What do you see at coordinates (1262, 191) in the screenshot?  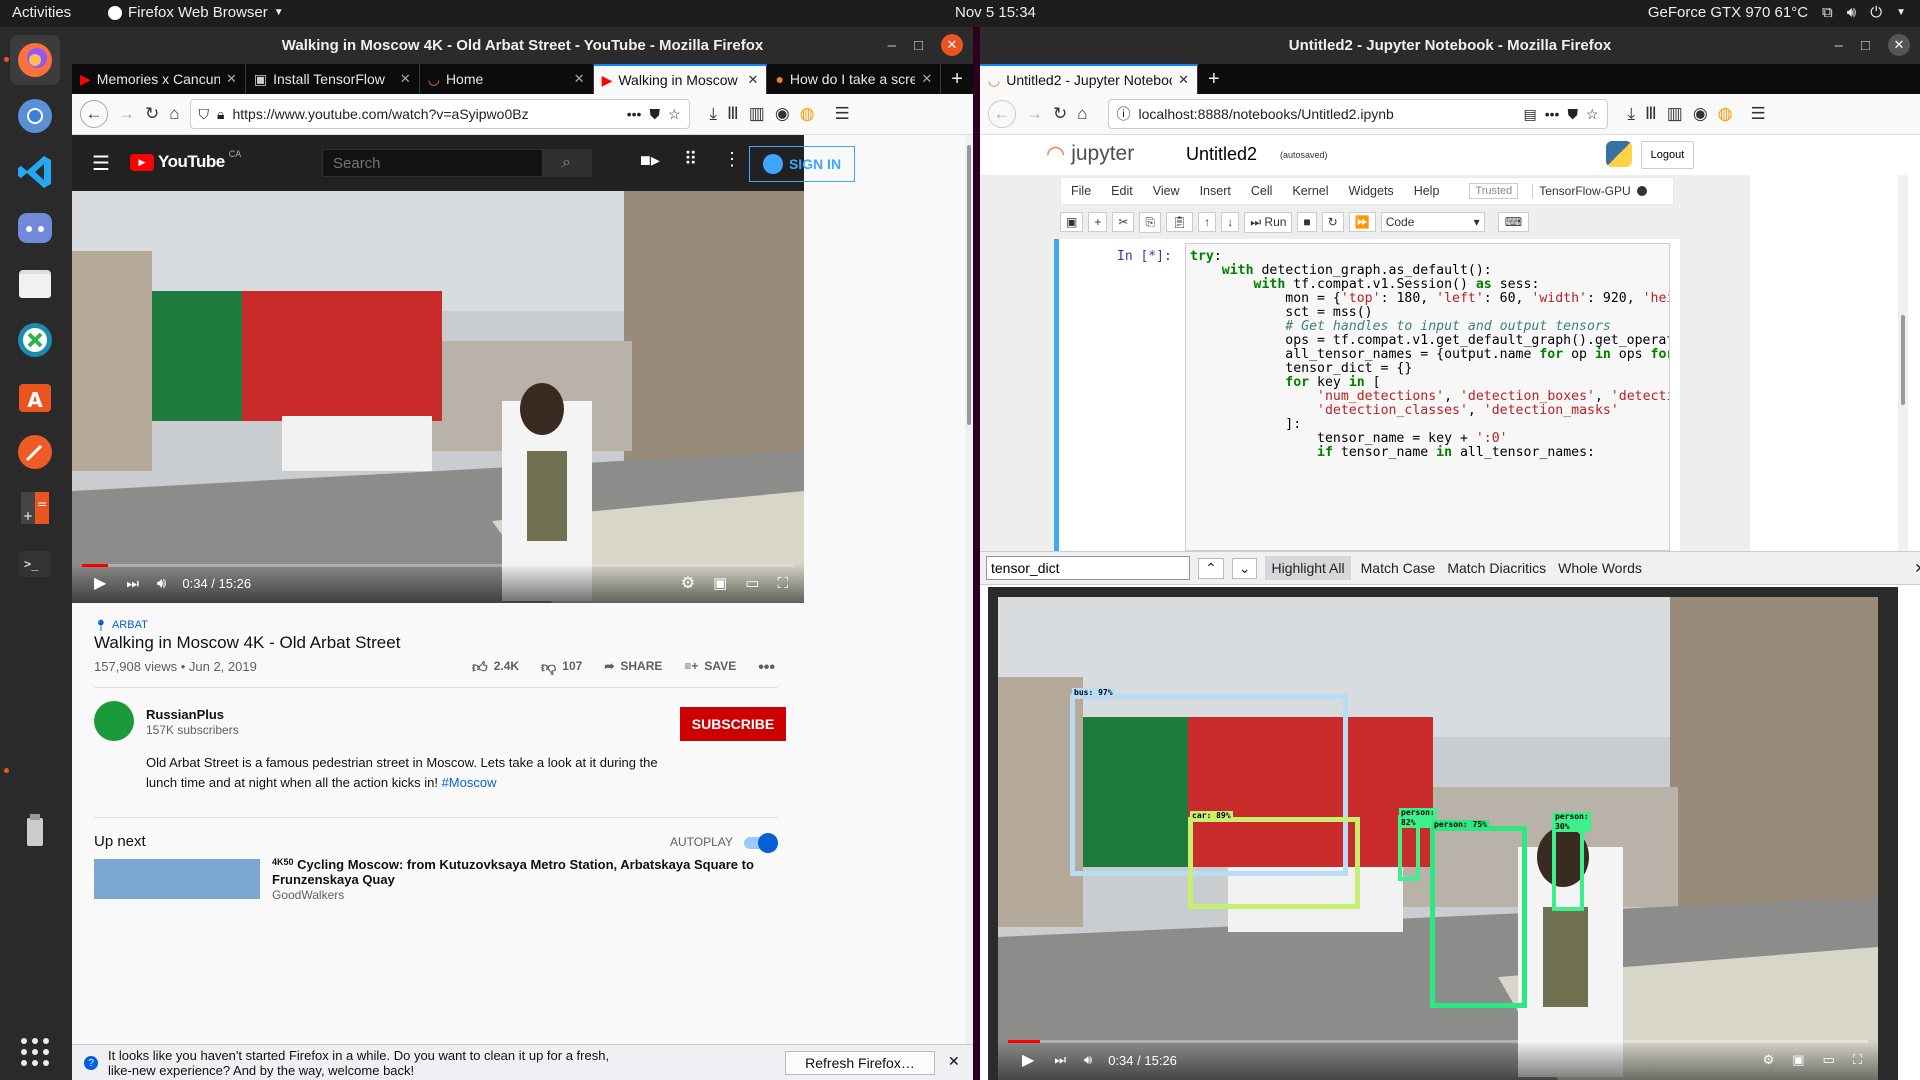 I see `menu-cell: Cell` at bounding box center [1262, 191].